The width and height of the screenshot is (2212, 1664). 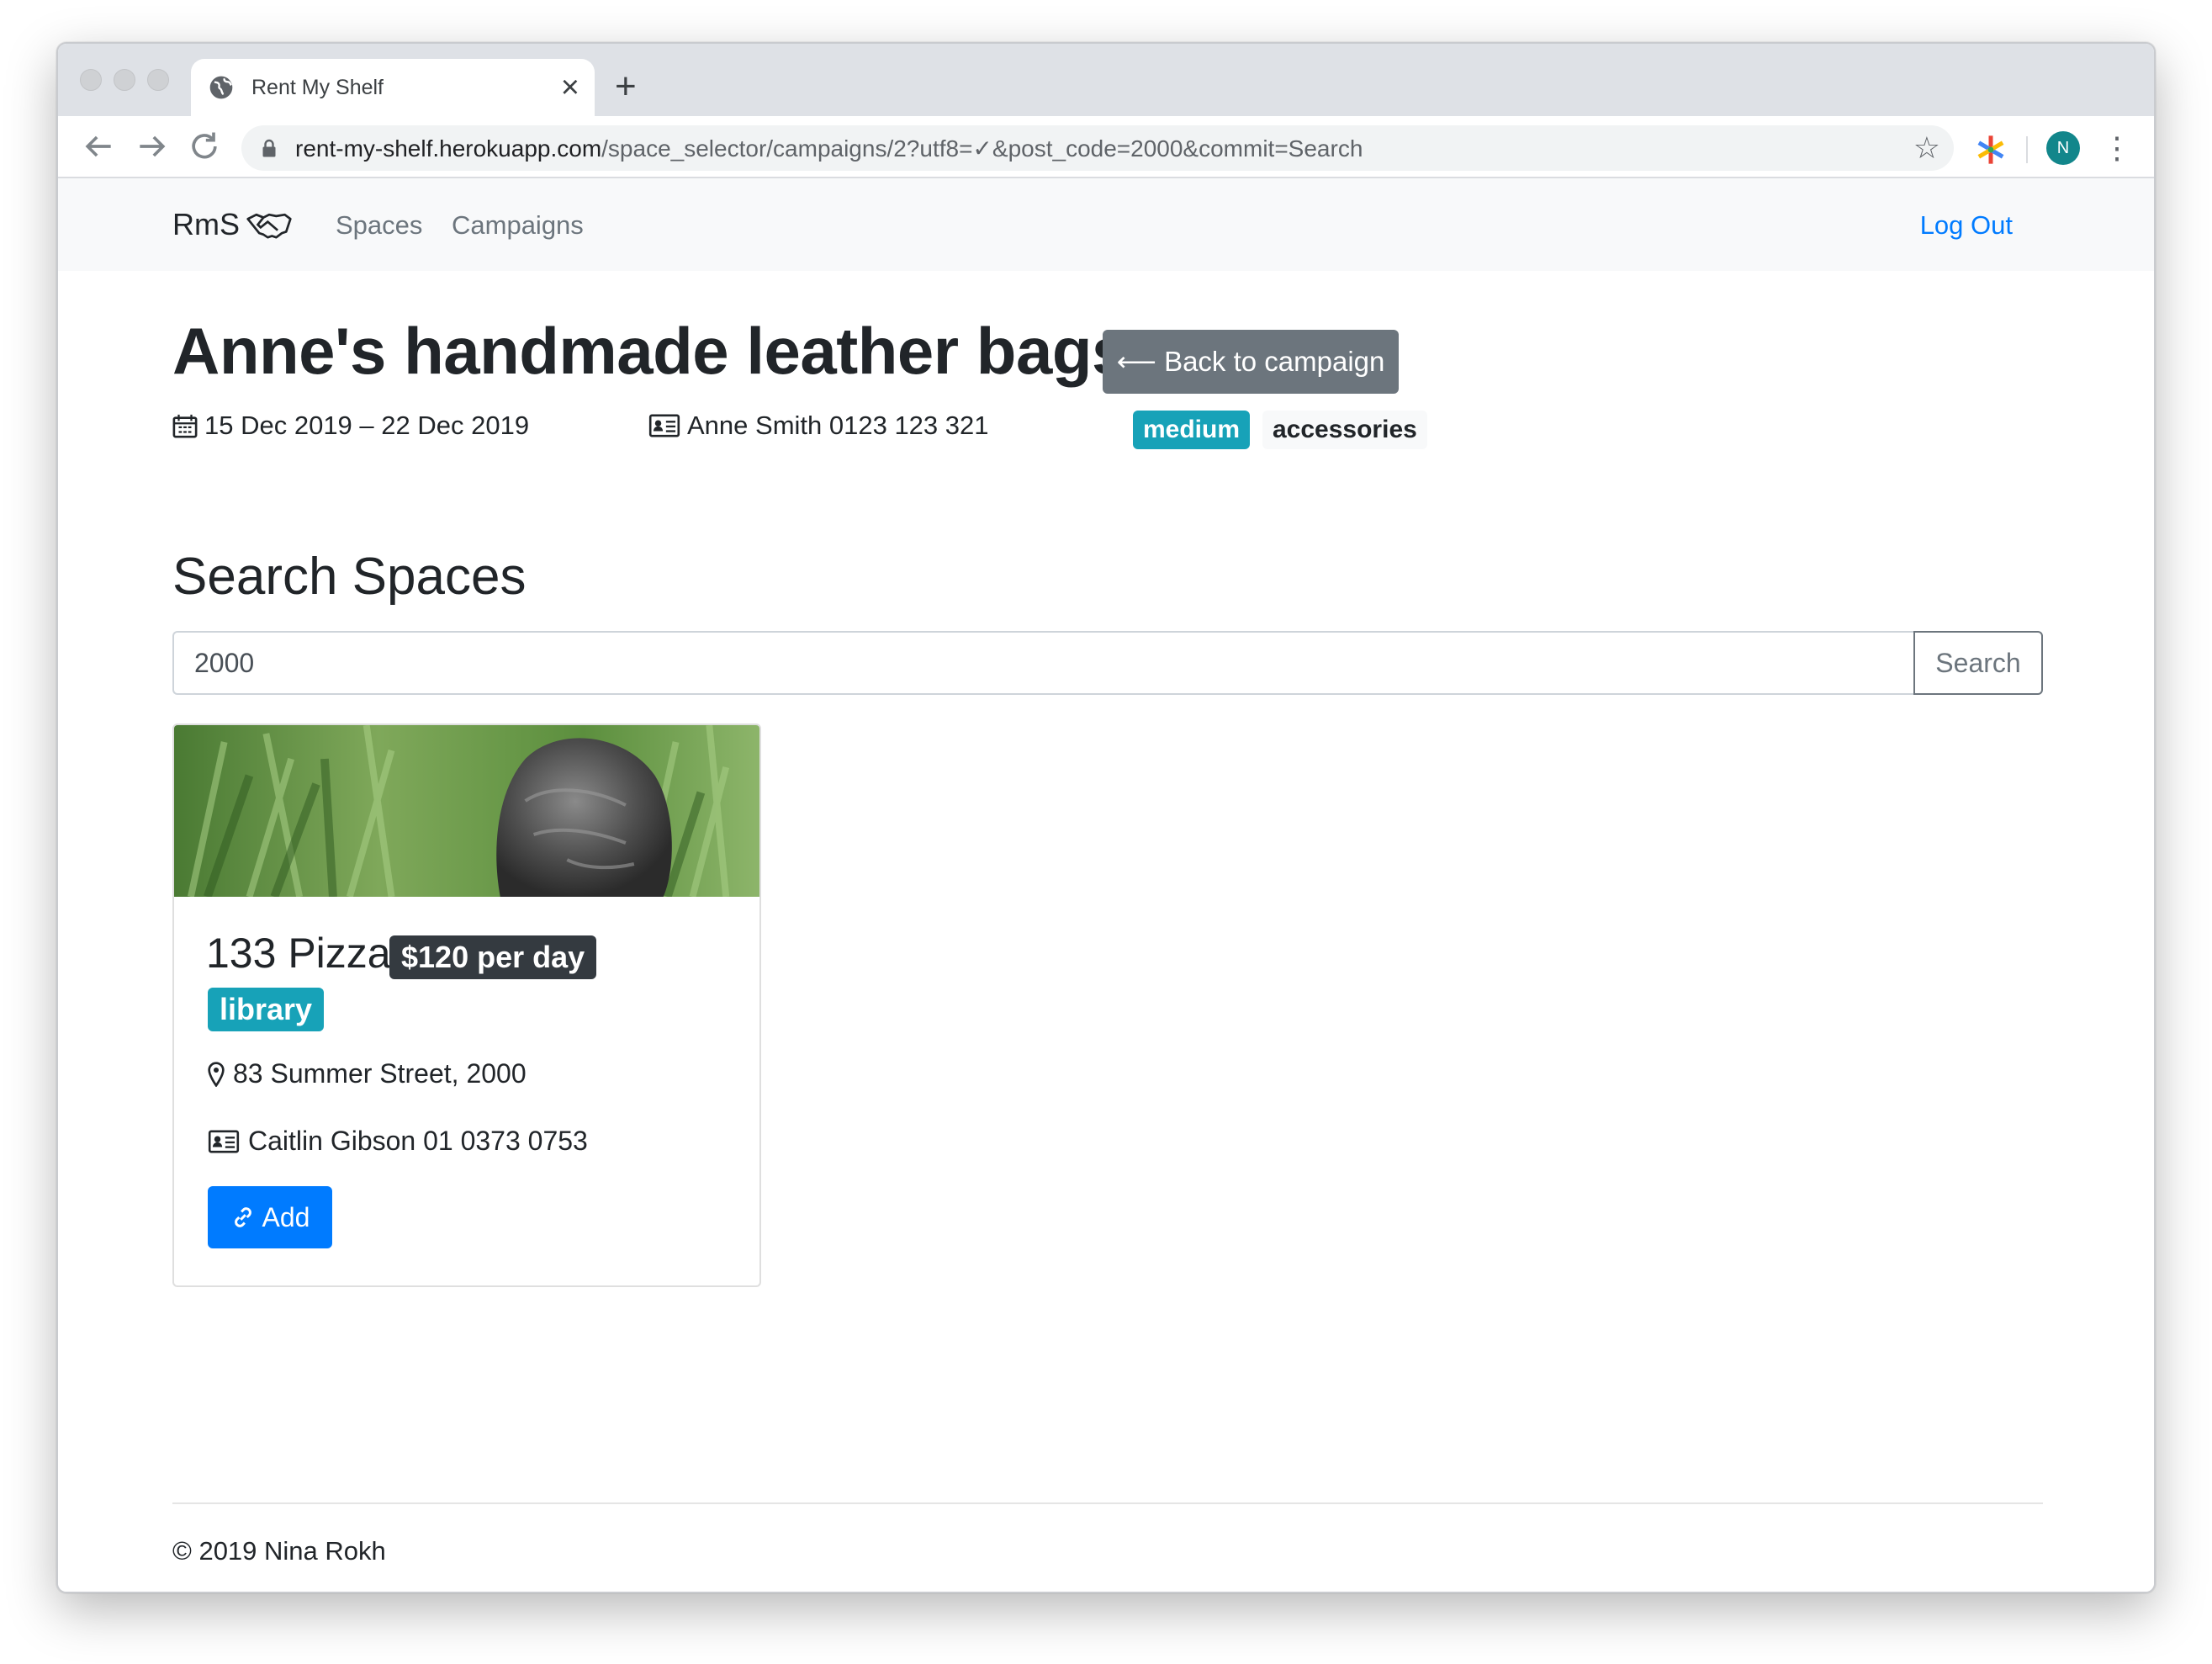 I want to click on url-host: rent-my-shelf.herokuapp.com, so click(x=448, y=149).